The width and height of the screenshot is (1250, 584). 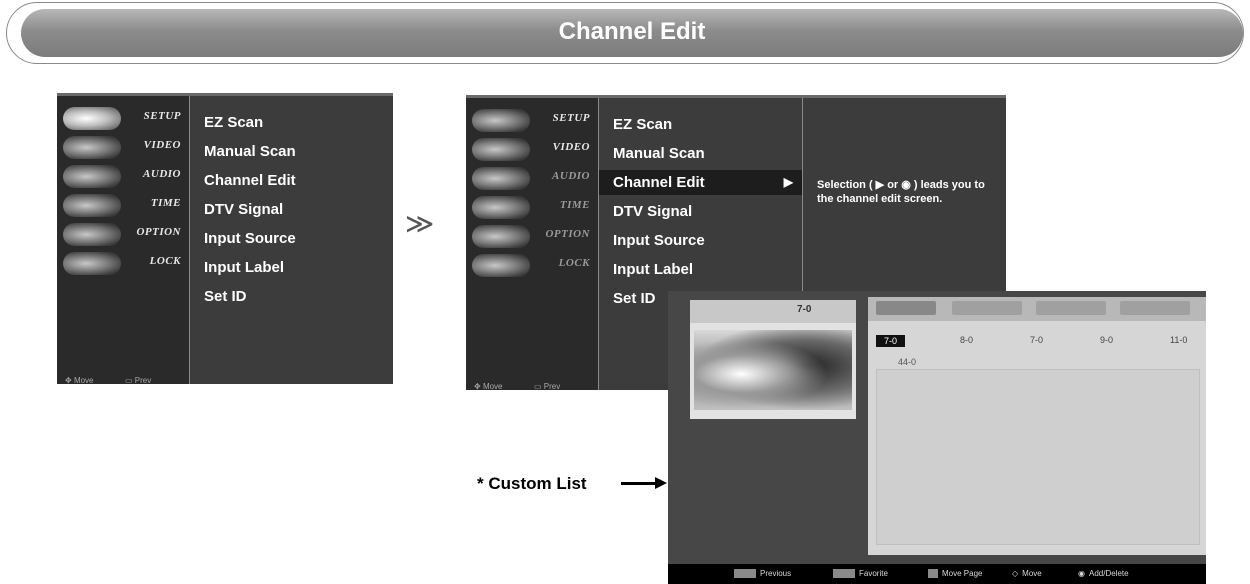 What do you see at coordinates (1038, 457) in the screenshot?
I see `channel-list-area` at bounding box center [1038, 457].